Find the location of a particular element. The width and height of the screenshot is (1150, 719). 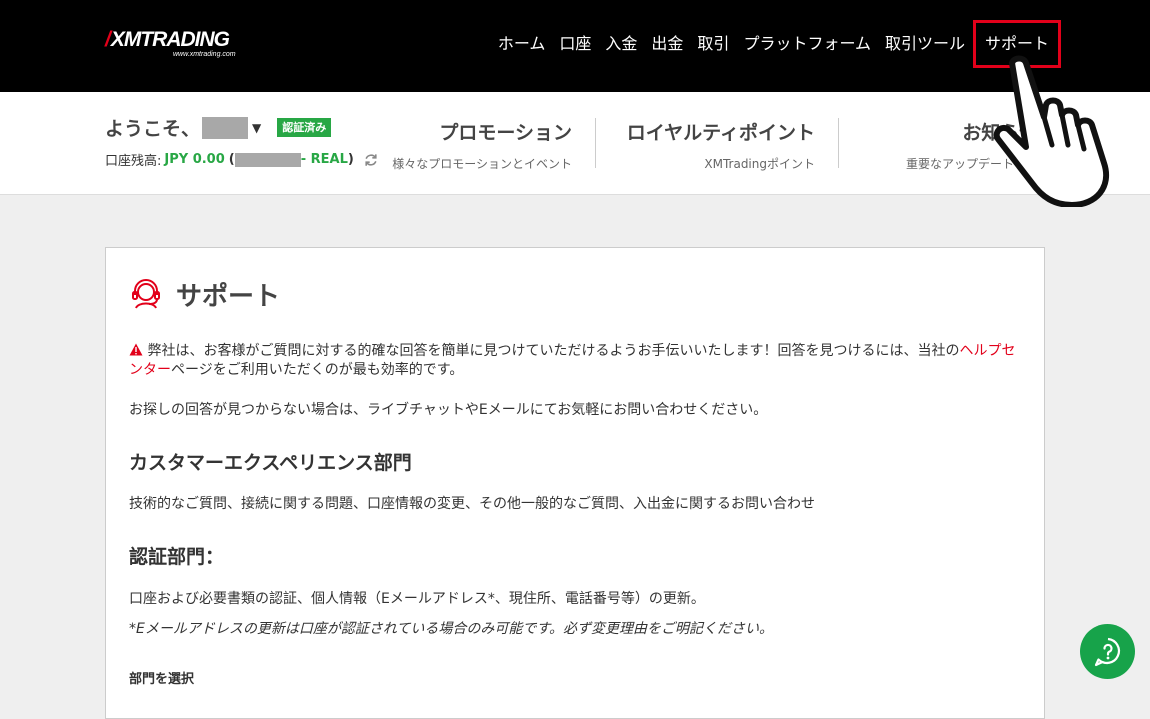

select-department-label: 部門を選択 is located at coordinates (162, 679).